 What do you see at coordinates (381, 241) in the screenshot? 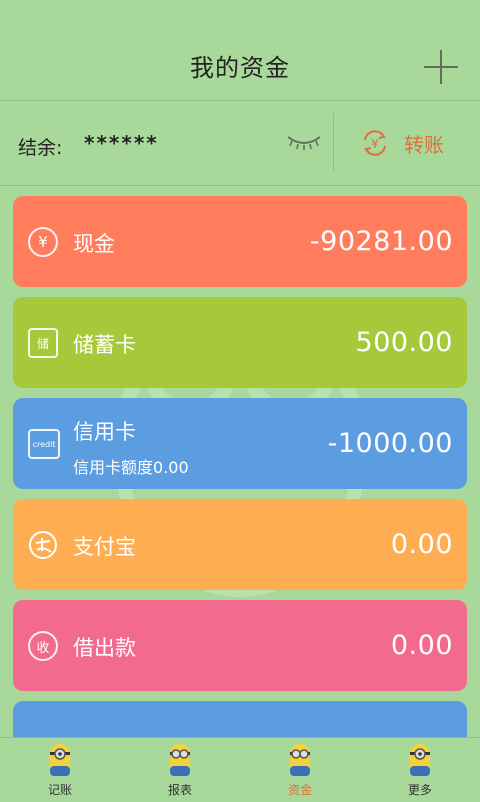
I see `account-amount: -90281.00` at bounding box center [381, 241].